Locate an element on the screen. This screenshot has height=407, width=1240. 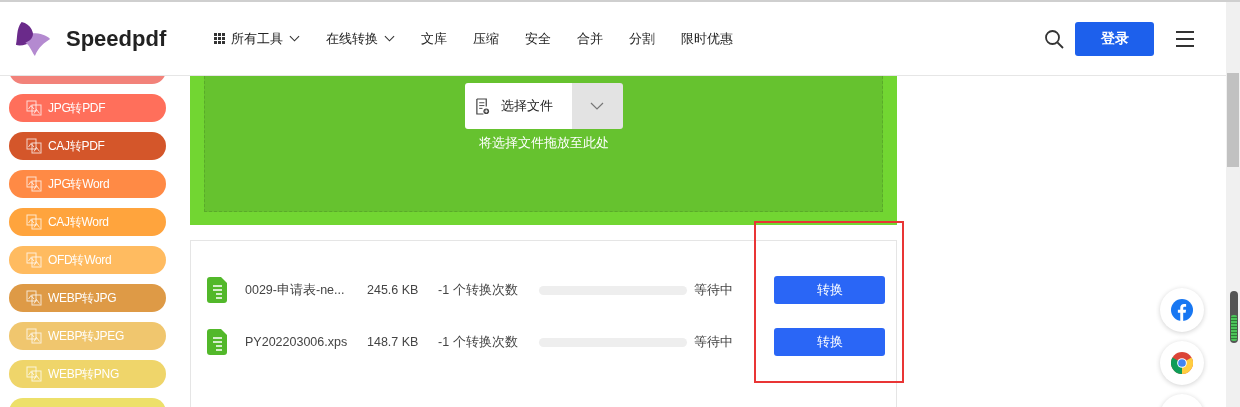
file-size: 245.6 KB is located at coordinates (393, 290).